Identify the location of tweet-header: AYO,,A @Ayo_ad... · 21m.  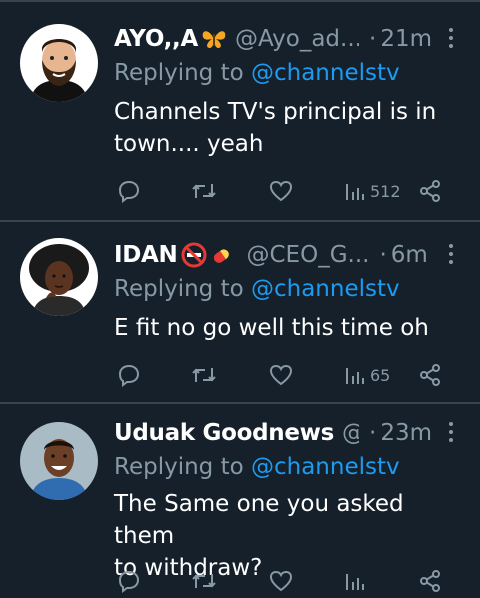
(273, 39).